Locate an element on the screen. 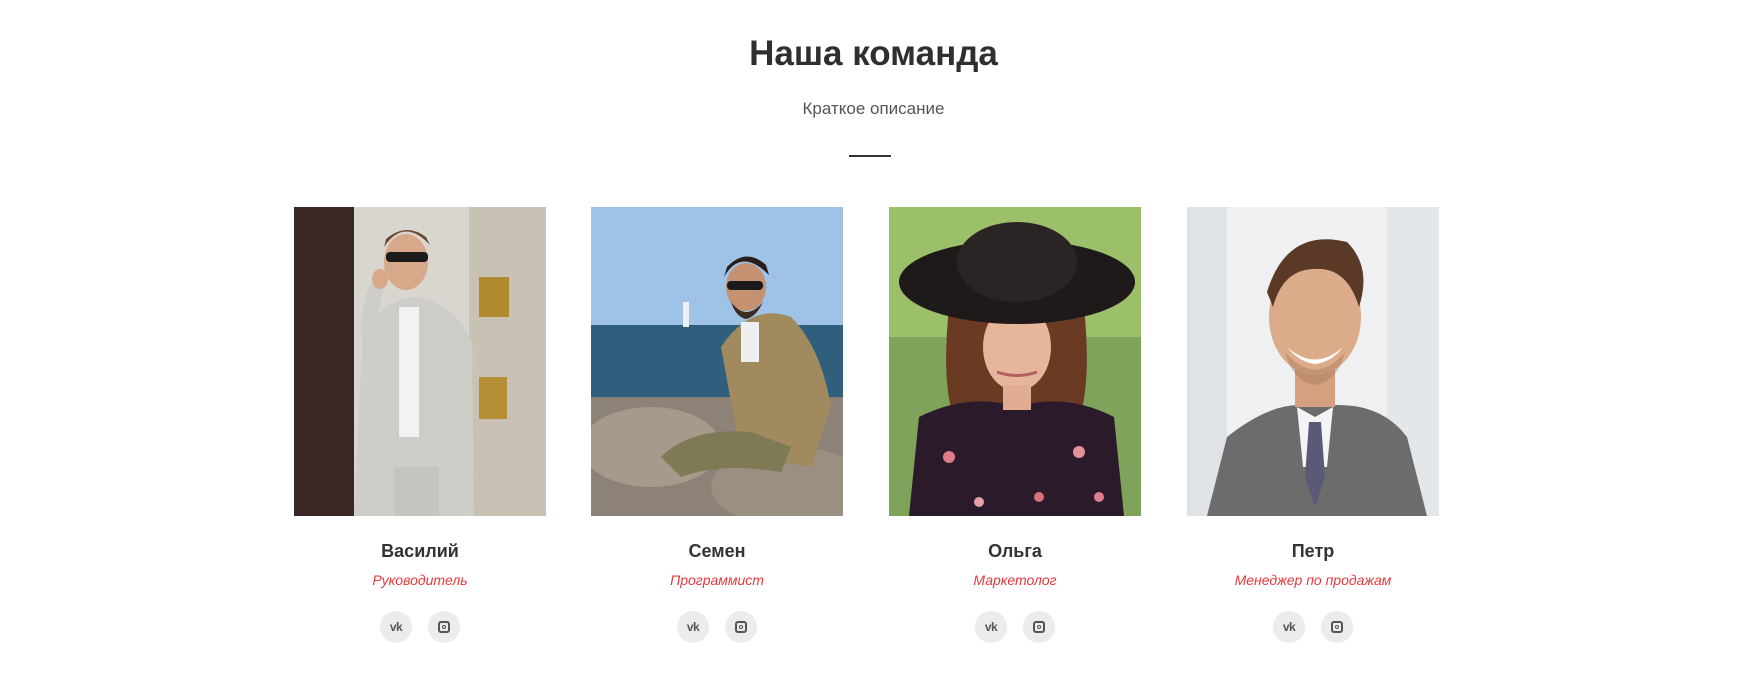 This screenshot has height=688, width=1747. team-member-name: Василий is located at coordinates (420, 551).